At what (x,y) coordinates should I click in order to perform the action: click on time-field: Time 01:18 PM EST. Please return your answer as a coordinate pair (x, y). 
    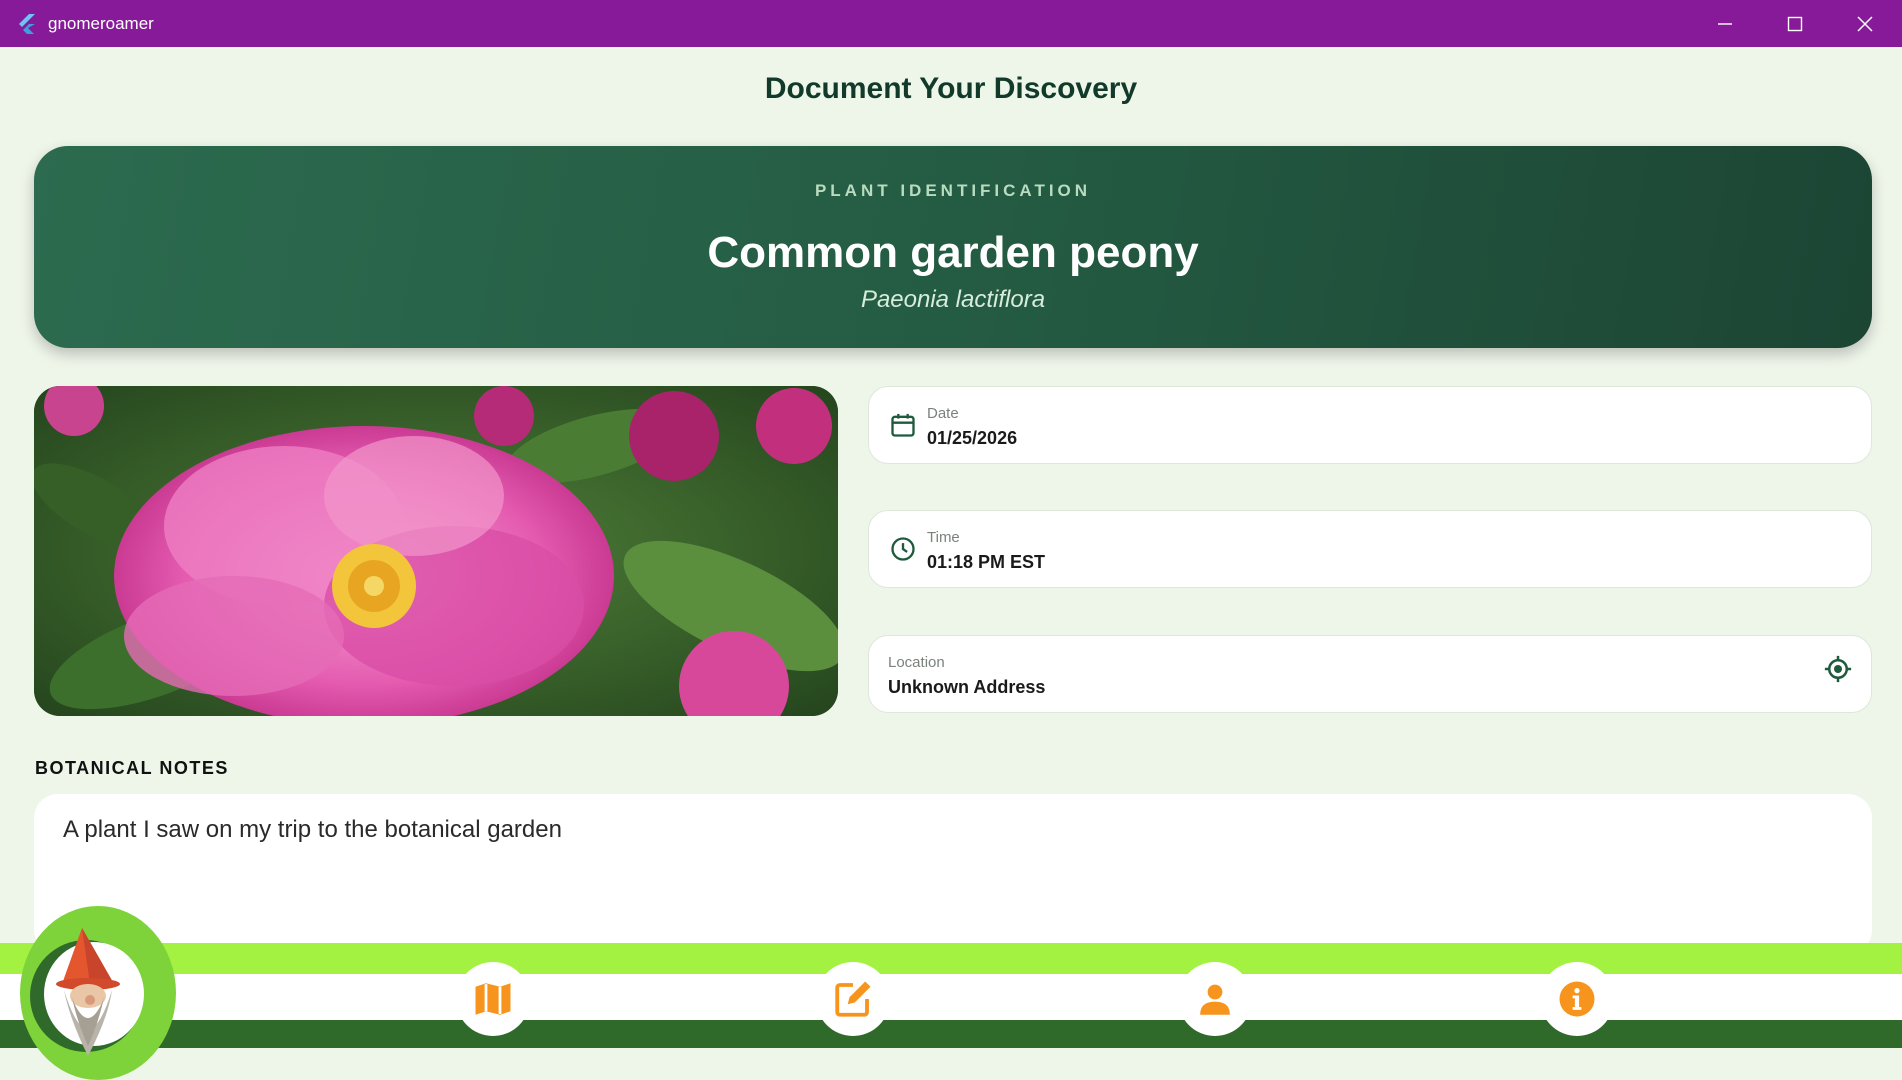
    Looking at the image, I should click on (1370, 549).